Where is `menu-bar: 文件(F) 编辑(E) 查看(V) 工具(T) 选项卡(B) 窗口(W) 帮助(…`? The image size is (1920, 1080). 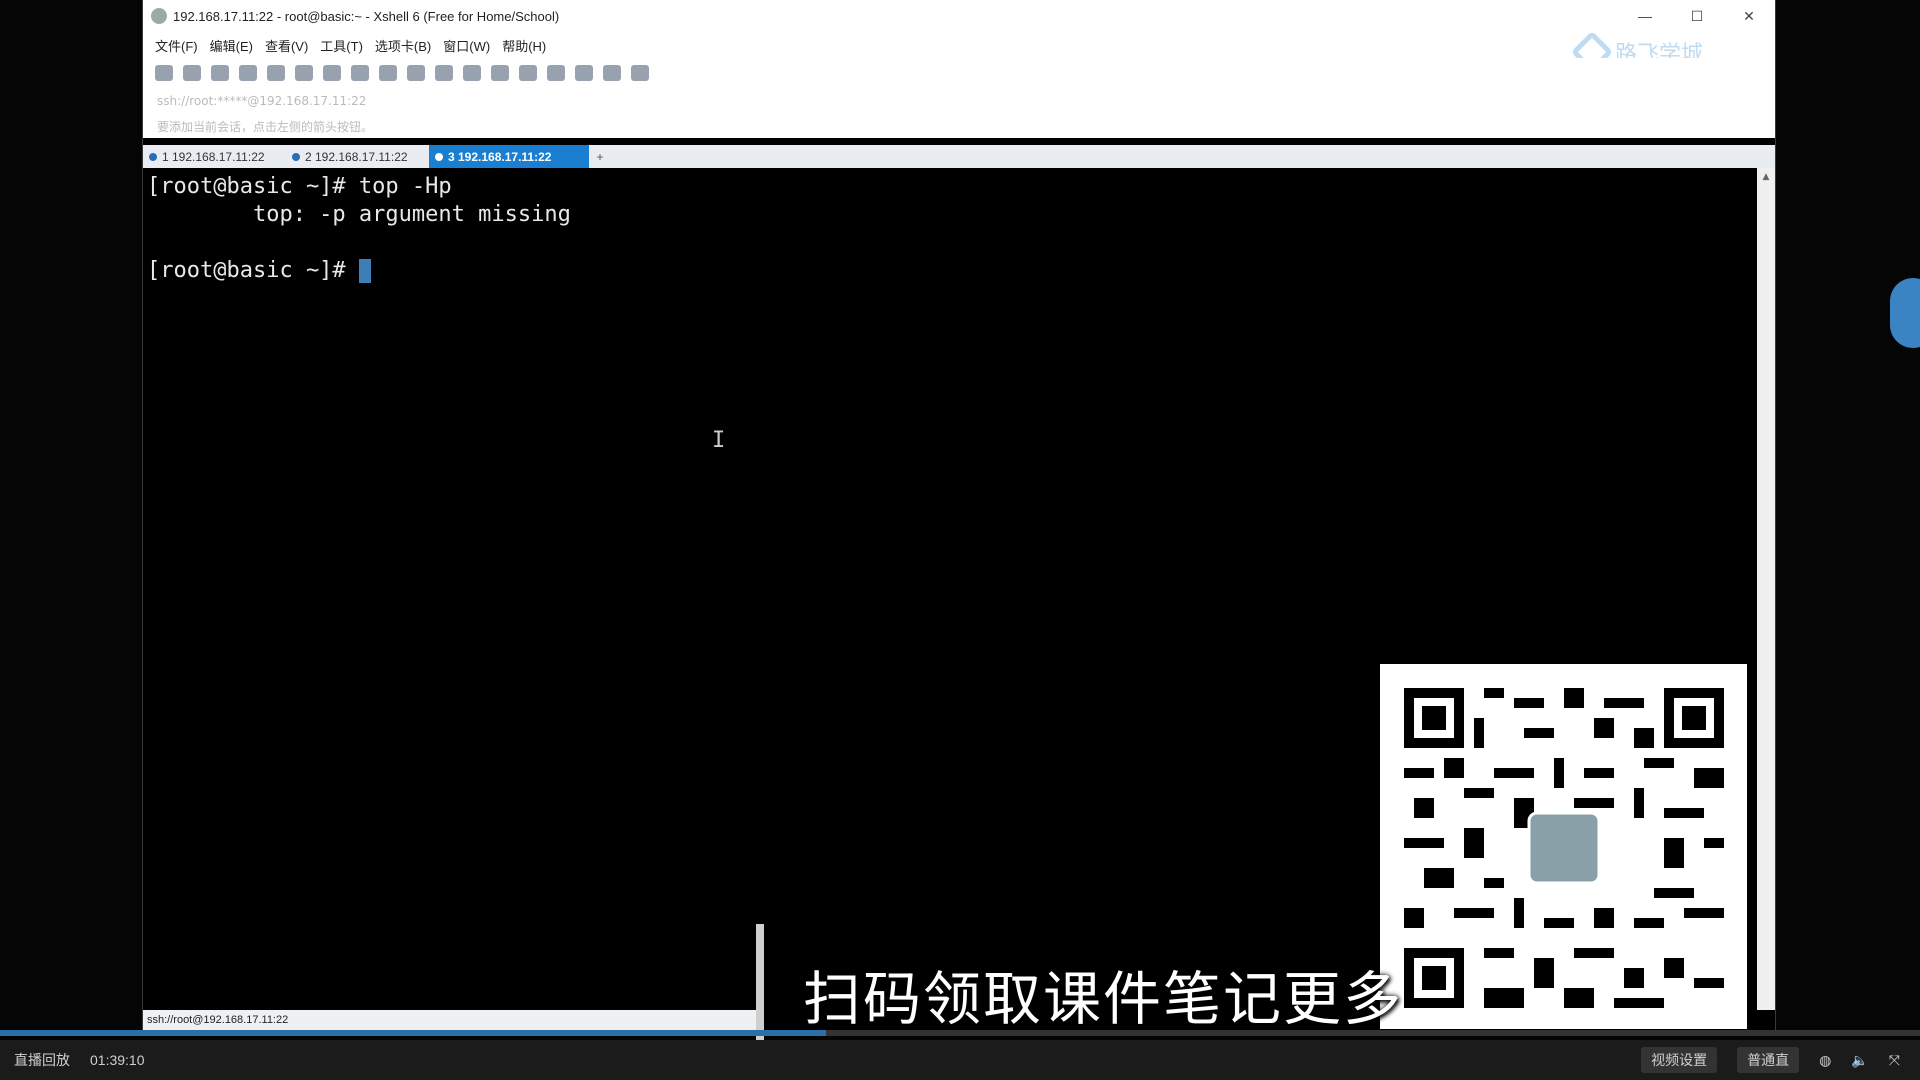
menu-bar: 文件(F) 编辑(E) 查看(V) 工具(T) 选项卡(B) 窗口(W) 帮助(… is located at coordinates (959, 45).